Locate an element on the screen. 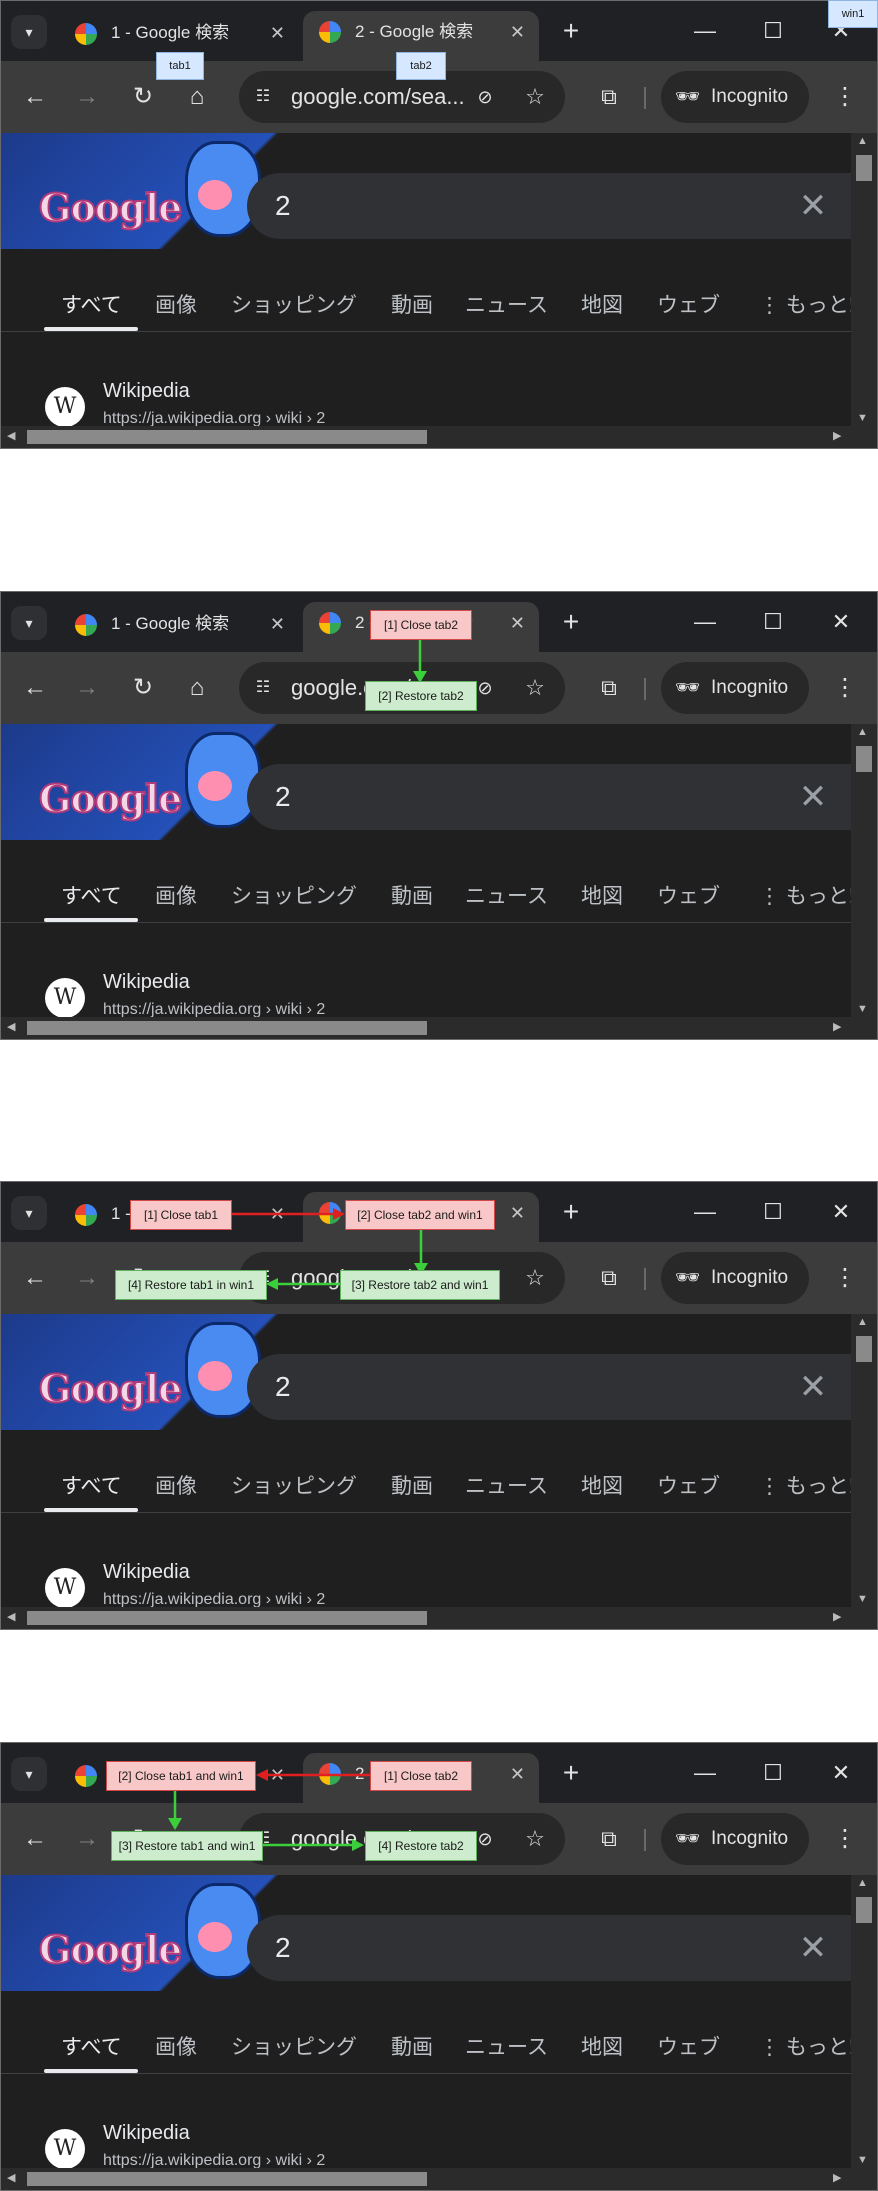 The height and width of the screenshot is (2191, 878). horizontal-scroll-thumb is located at coordinates (227, 437).